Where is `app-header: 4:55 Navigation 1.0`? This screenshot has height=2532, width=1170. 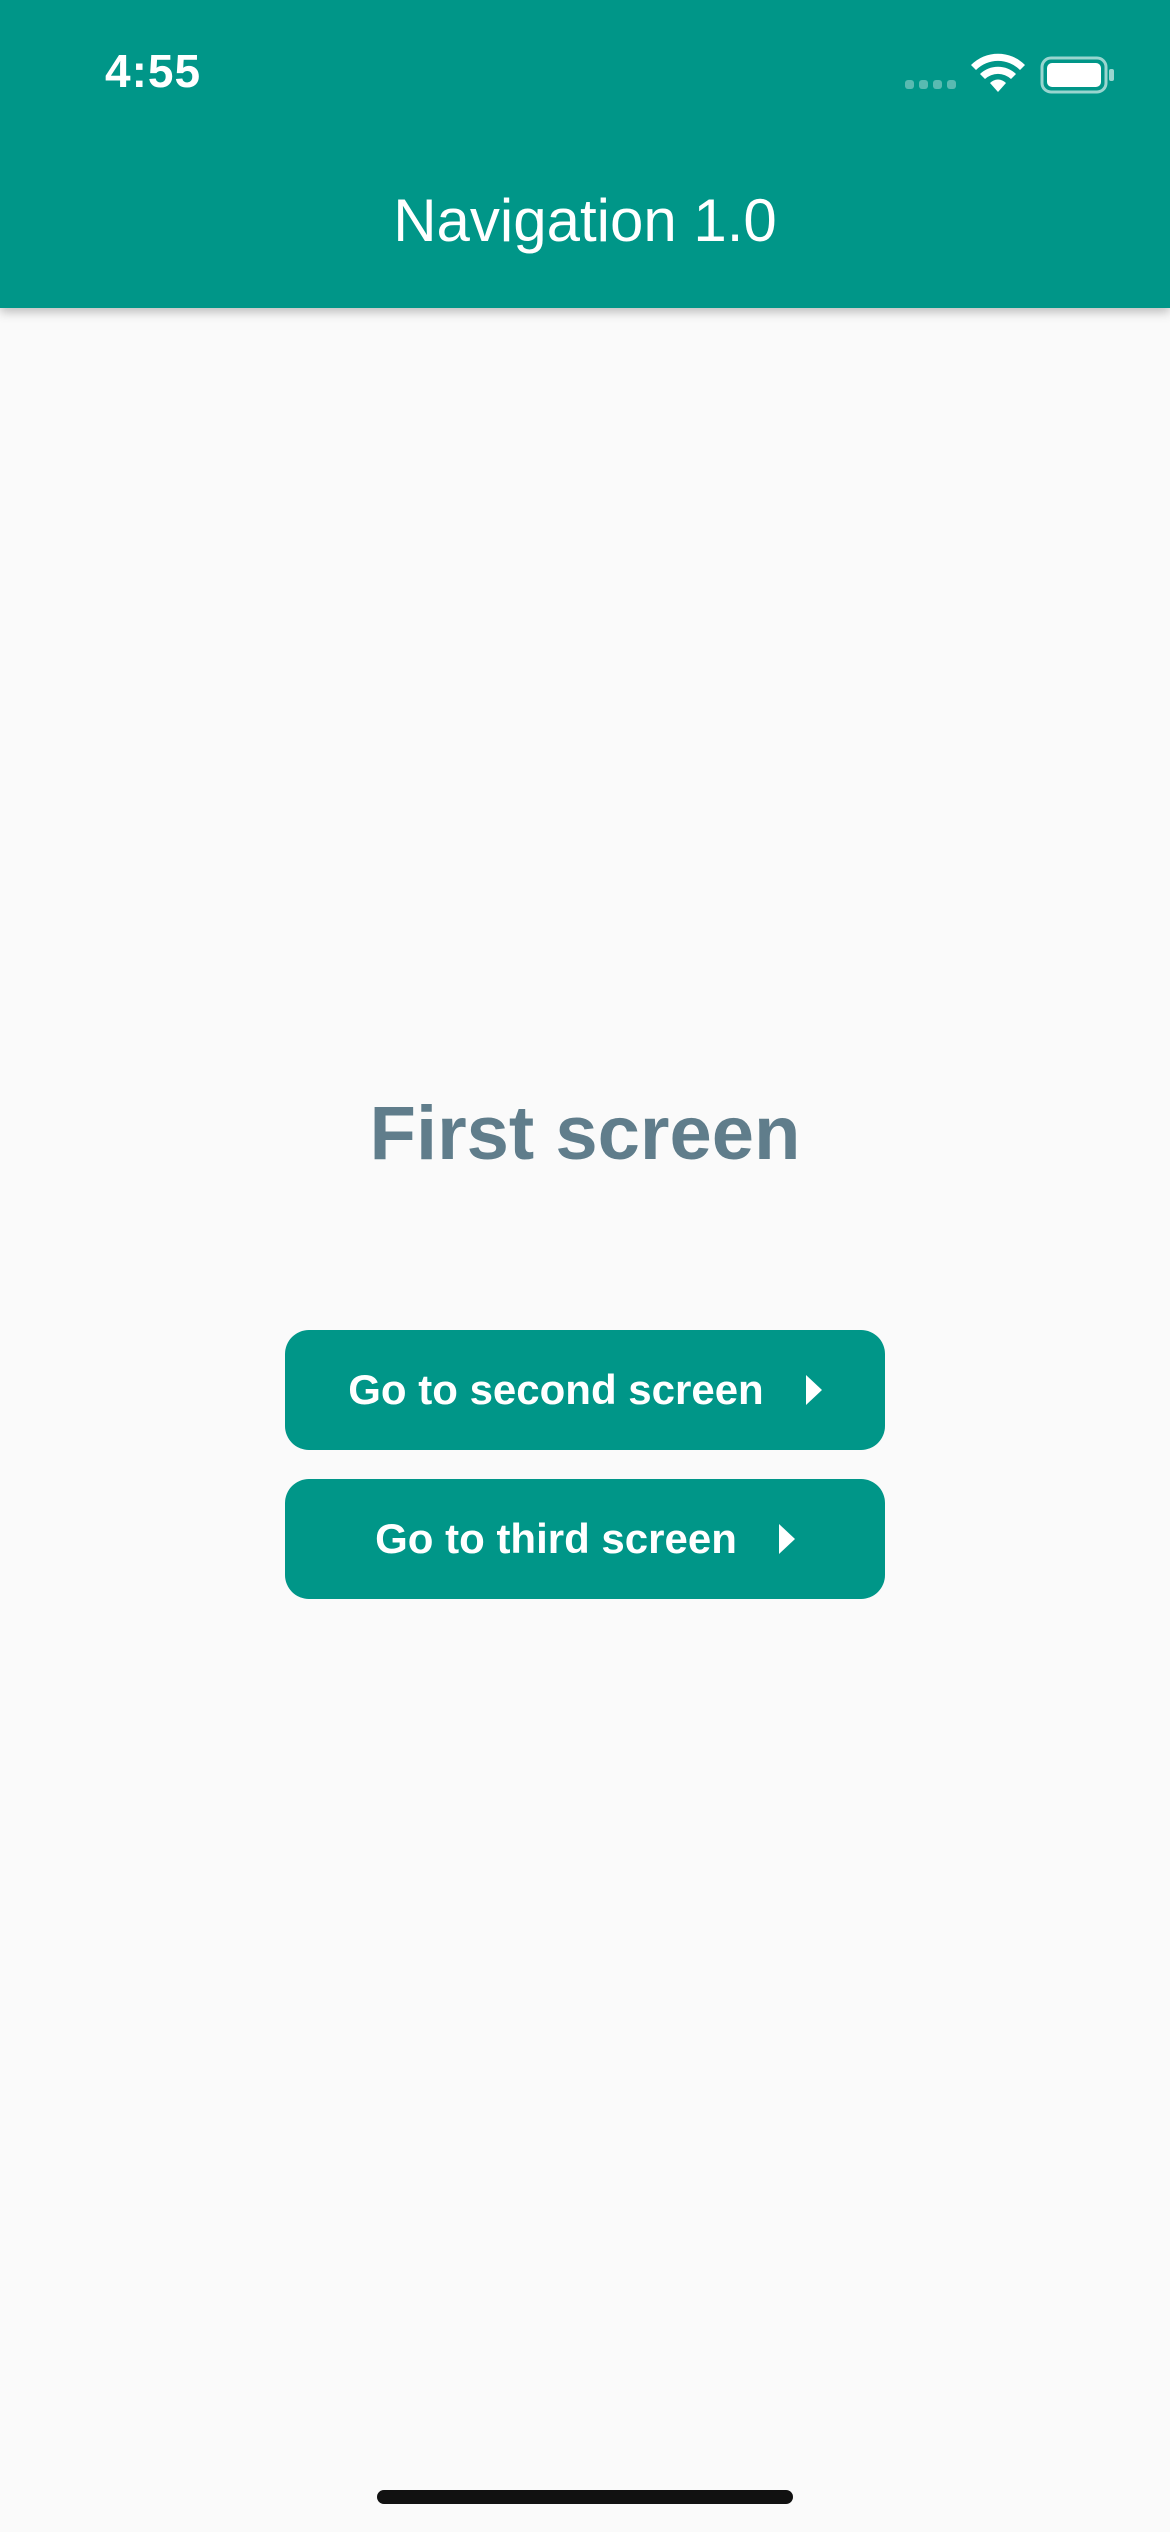
app-header: 4:55 Navigation 1.0 is located at coordinates (585, 154).